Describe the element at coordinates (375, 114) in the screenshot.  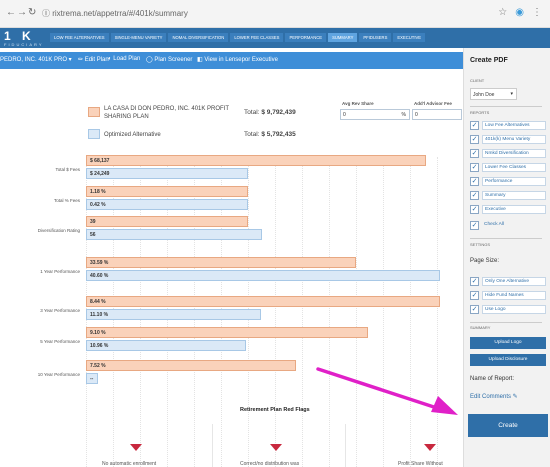
I see `avg-rev-share-input: 0 %` at that location.